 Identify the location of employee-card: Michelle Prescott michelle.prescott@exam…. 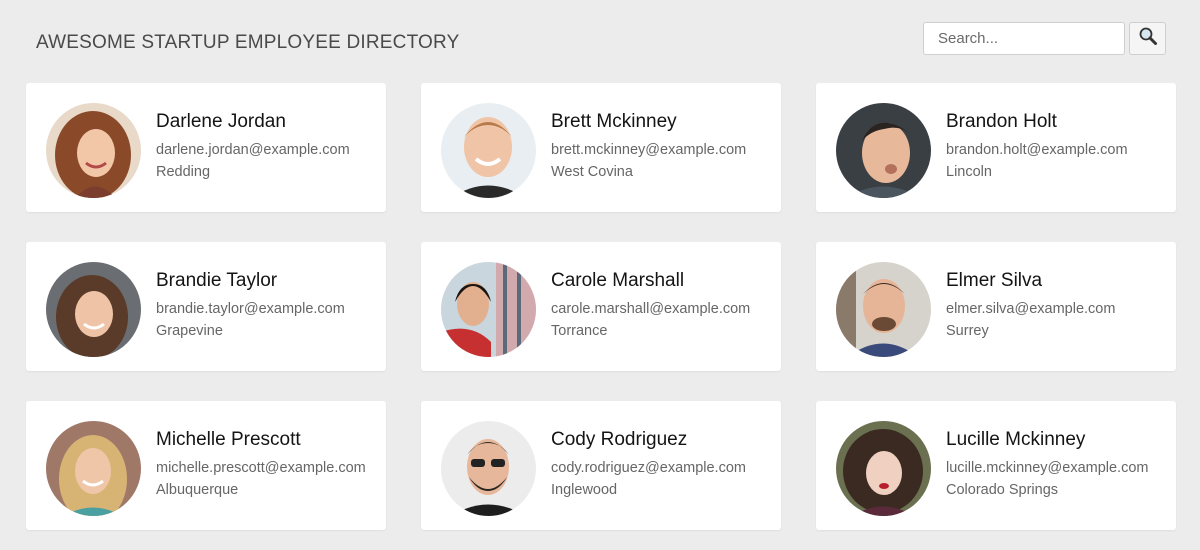
(206, 465).